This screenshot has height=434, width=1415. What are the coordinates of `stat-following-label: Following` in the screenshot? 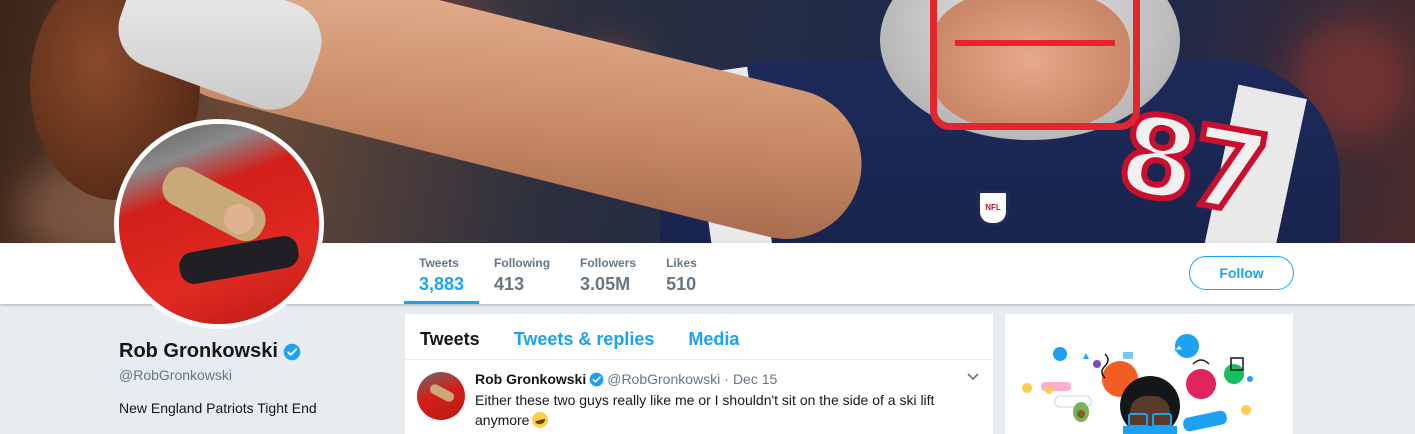 It's located at (522, 263).